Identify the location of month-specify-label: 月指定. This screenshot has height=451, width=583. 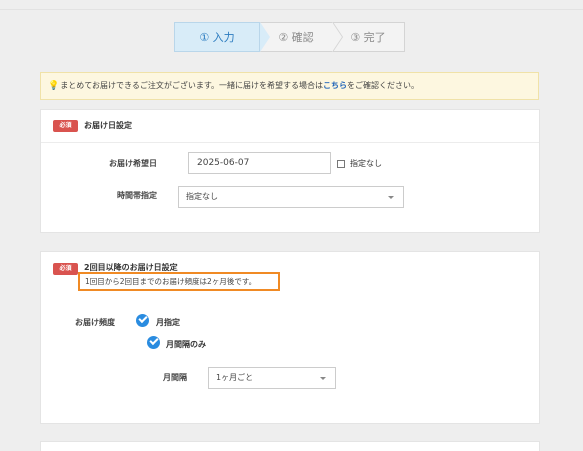
(168, 322).